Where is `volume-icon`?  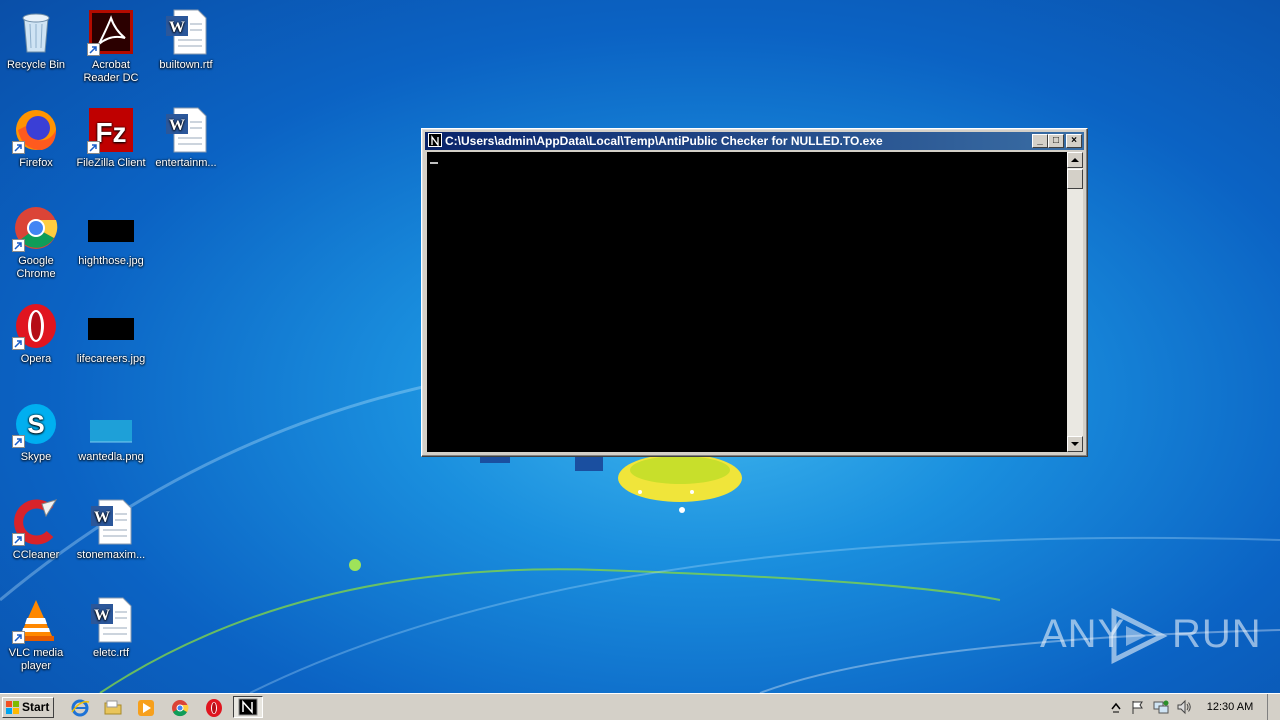
volume-icon is located at coordinates (1184, 707).